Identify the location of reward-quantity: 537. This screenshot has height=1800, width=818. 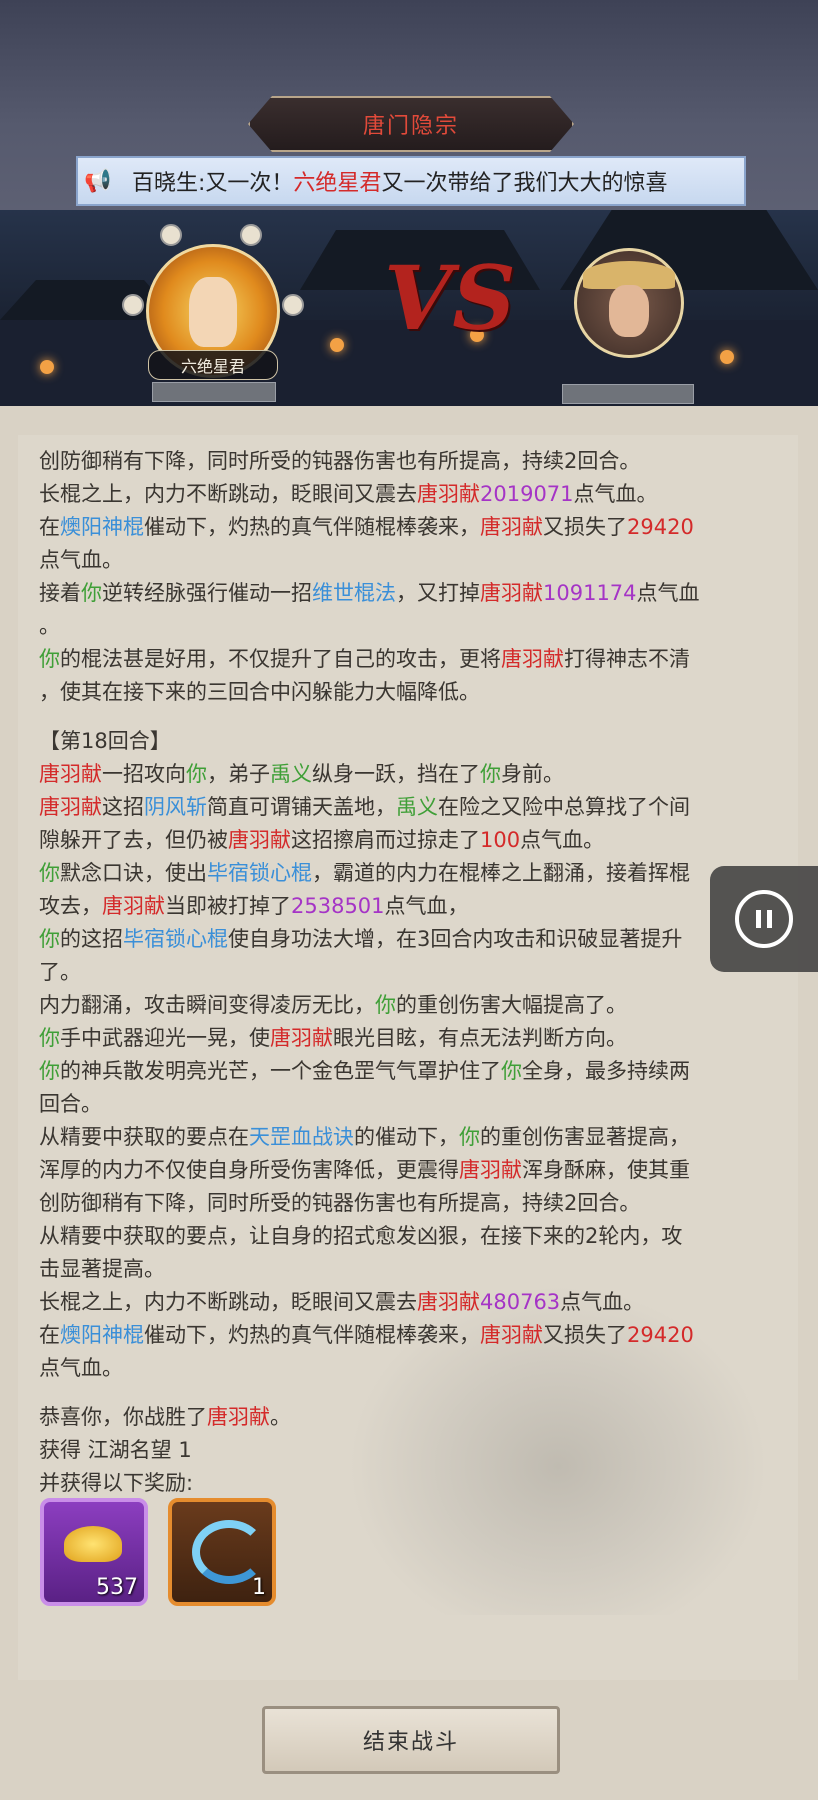
(117, 1587).